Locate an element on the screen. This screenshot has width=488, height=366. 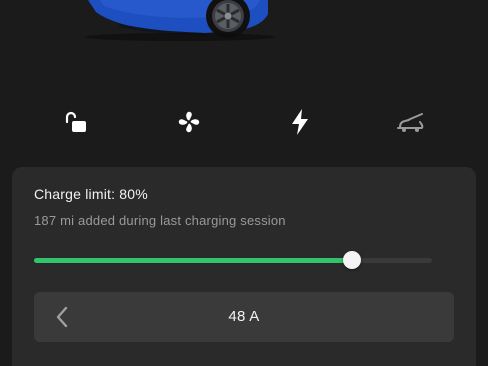
charge-limit-slider is located at coordinates (233, 260).